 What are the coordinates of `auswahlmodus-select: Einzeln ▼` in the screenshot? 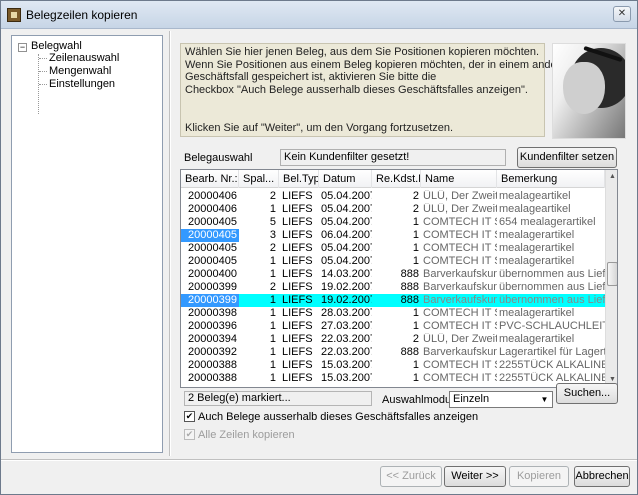 It's located at (501, 399).